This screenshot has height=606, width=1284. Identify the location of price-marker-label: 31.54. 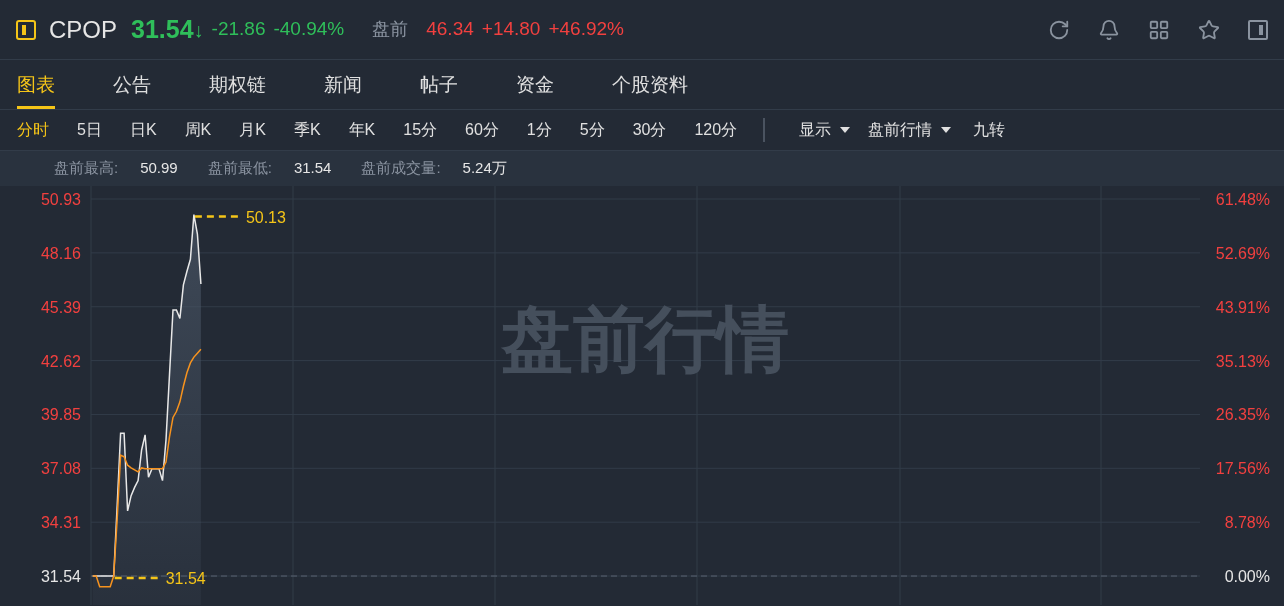
(185, 579).